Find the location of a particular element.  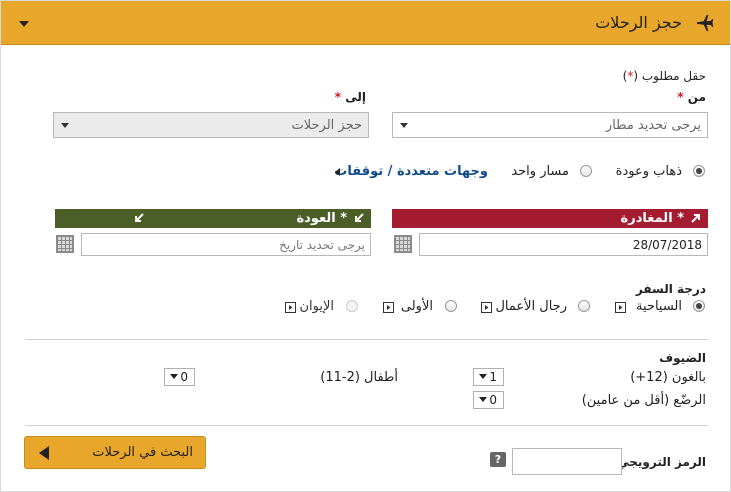

promo-code-label: الرمز الترويجي is located at coordinates (661, 462).